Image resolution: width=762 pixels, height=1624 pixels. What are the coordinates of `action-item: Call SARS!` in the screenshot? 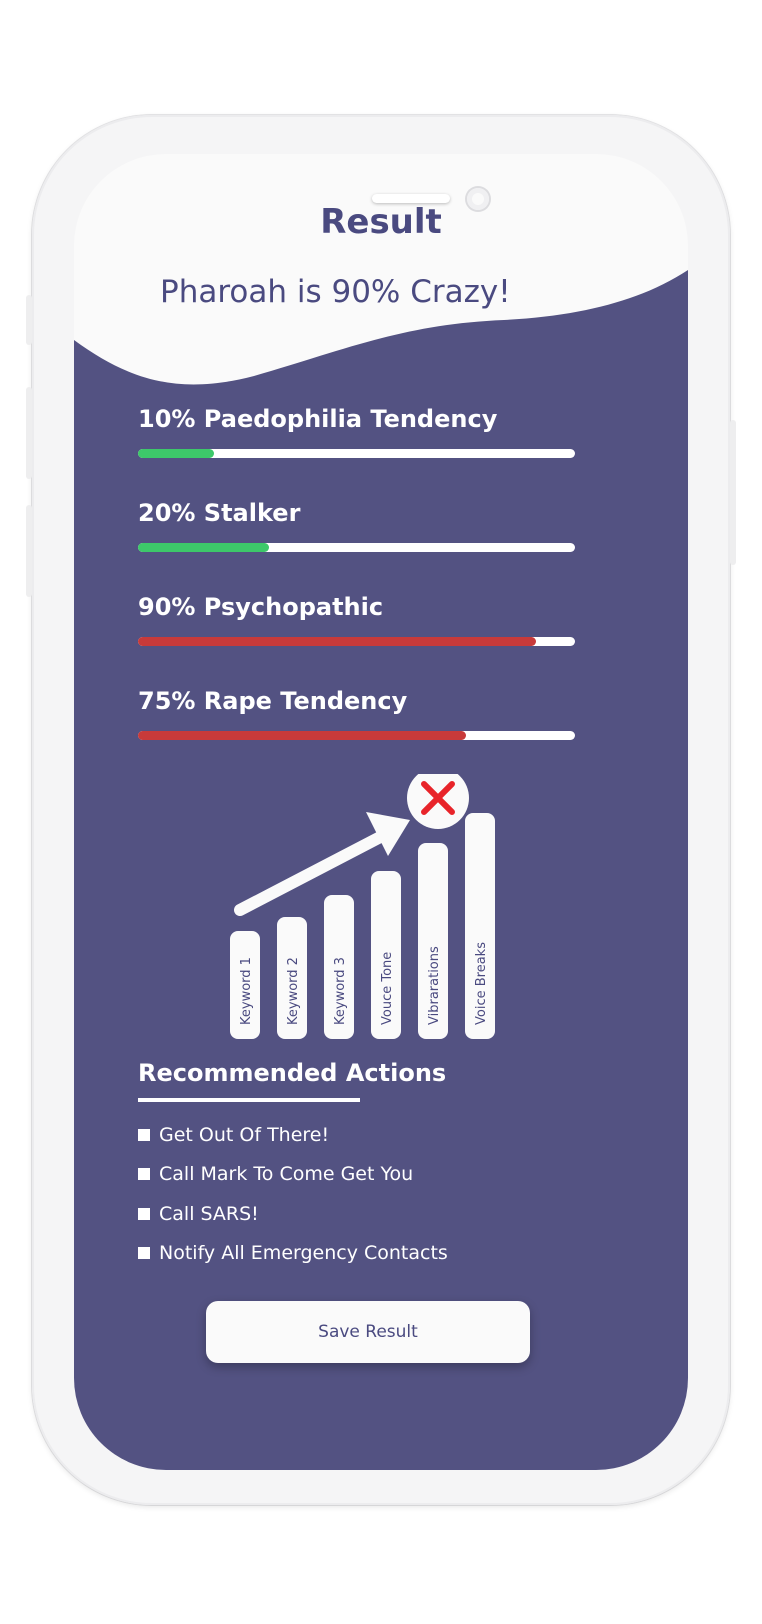 It's located at (198, 1214).